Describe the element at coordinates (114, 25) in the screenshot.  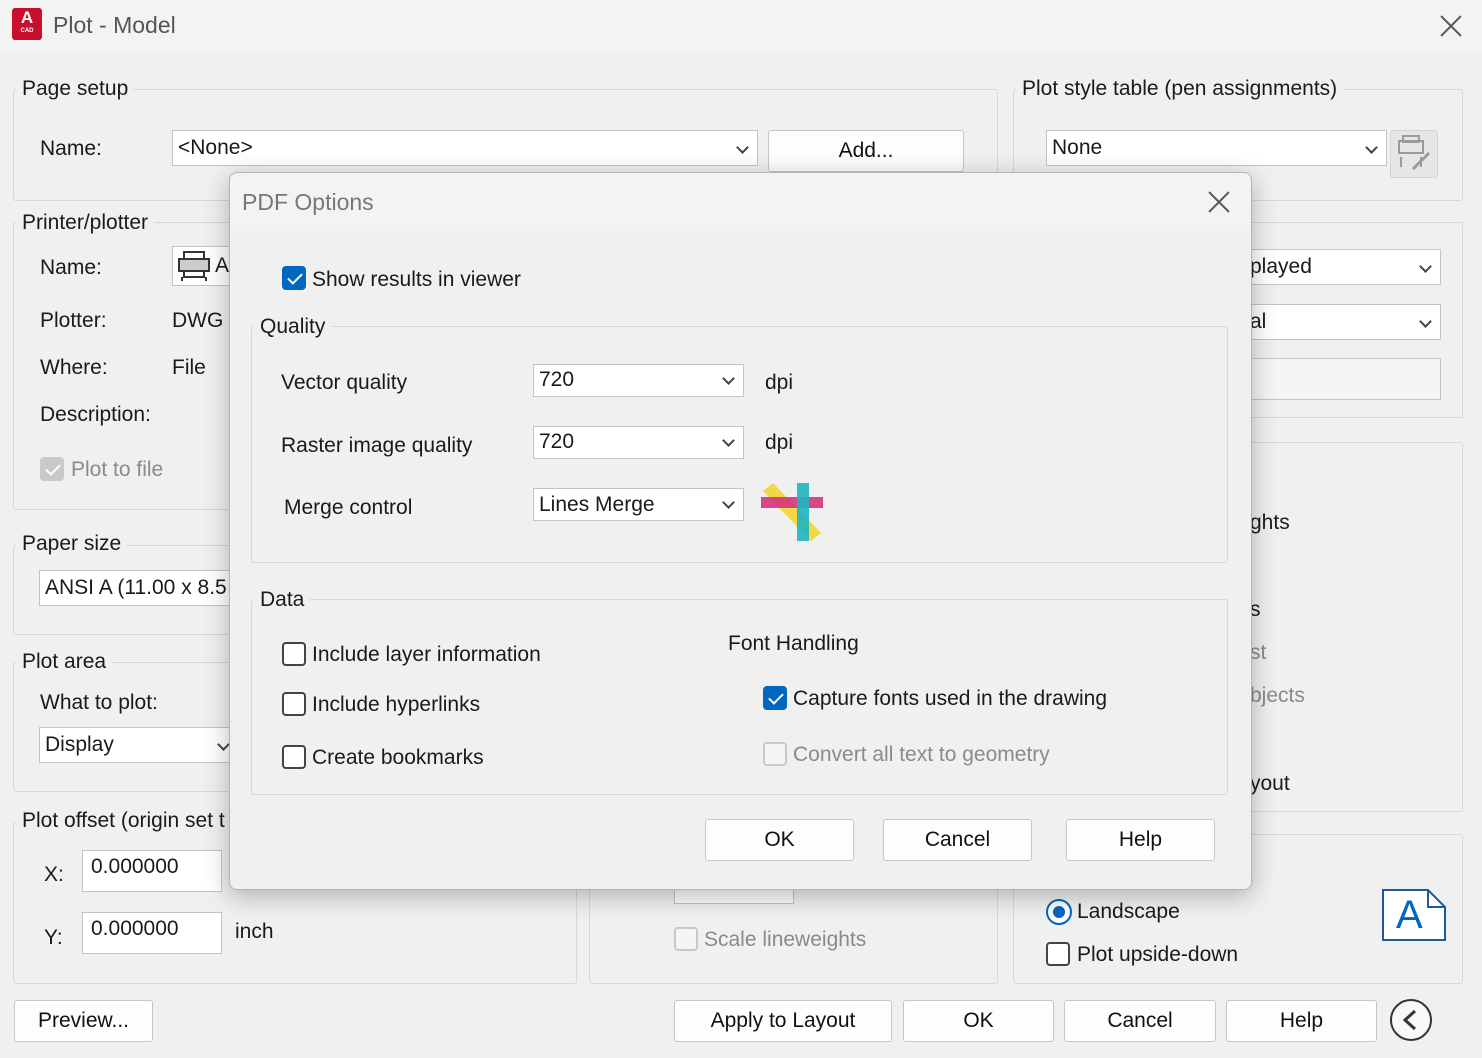
I see `window-title: Plot - Model` at that location.